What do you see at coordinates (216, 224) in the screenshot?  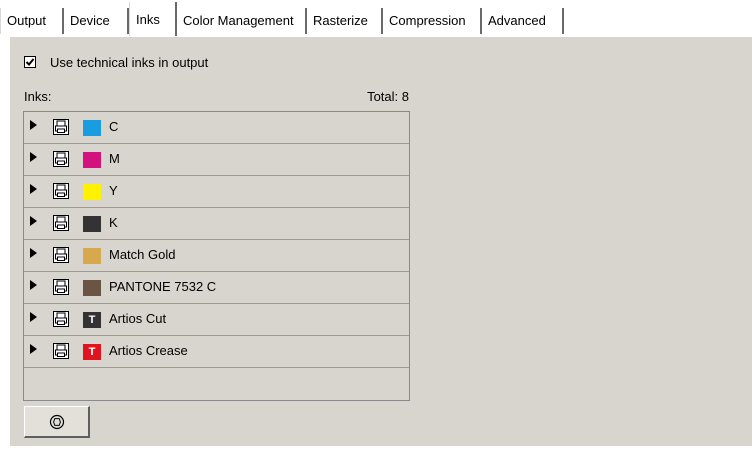 I see `ink-row: K` at bounding box center [216, 224].